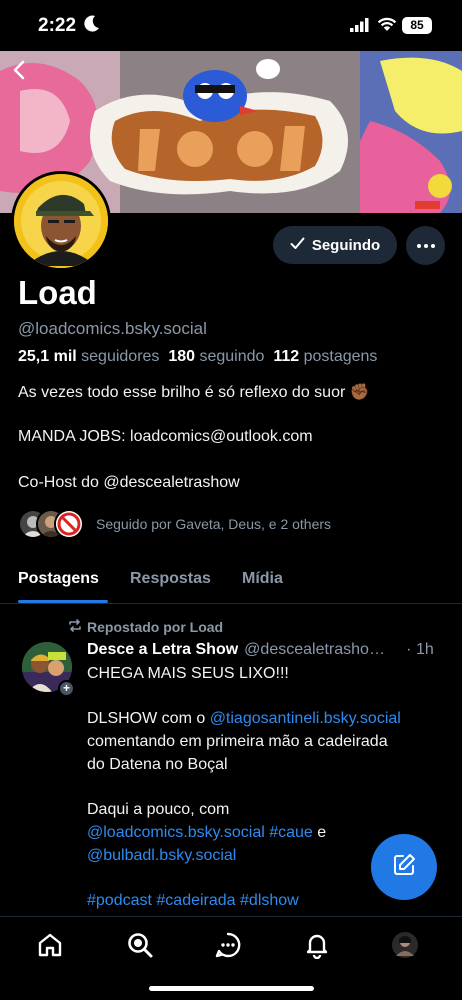 This screenshot has width=462, height=1000. I want to click on compose-button, so click(404, 867).